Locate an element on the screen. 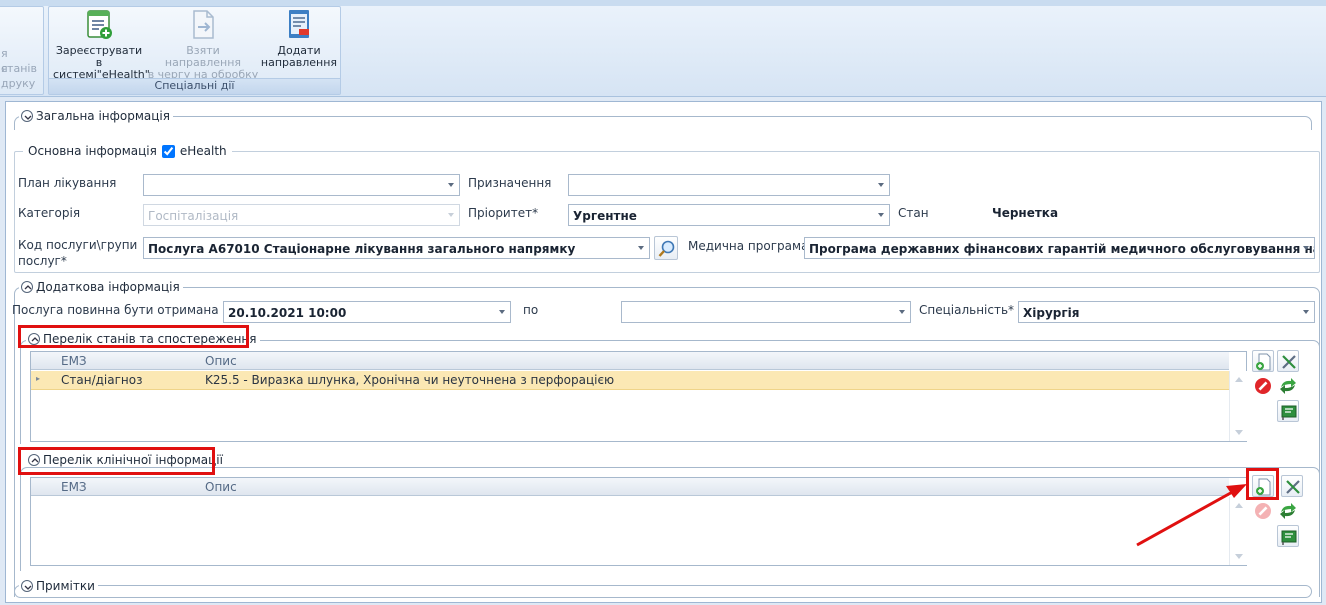  register-ehealth-button: Зареєструвати в системі"eHealth" is located at coordinates (101, 45).